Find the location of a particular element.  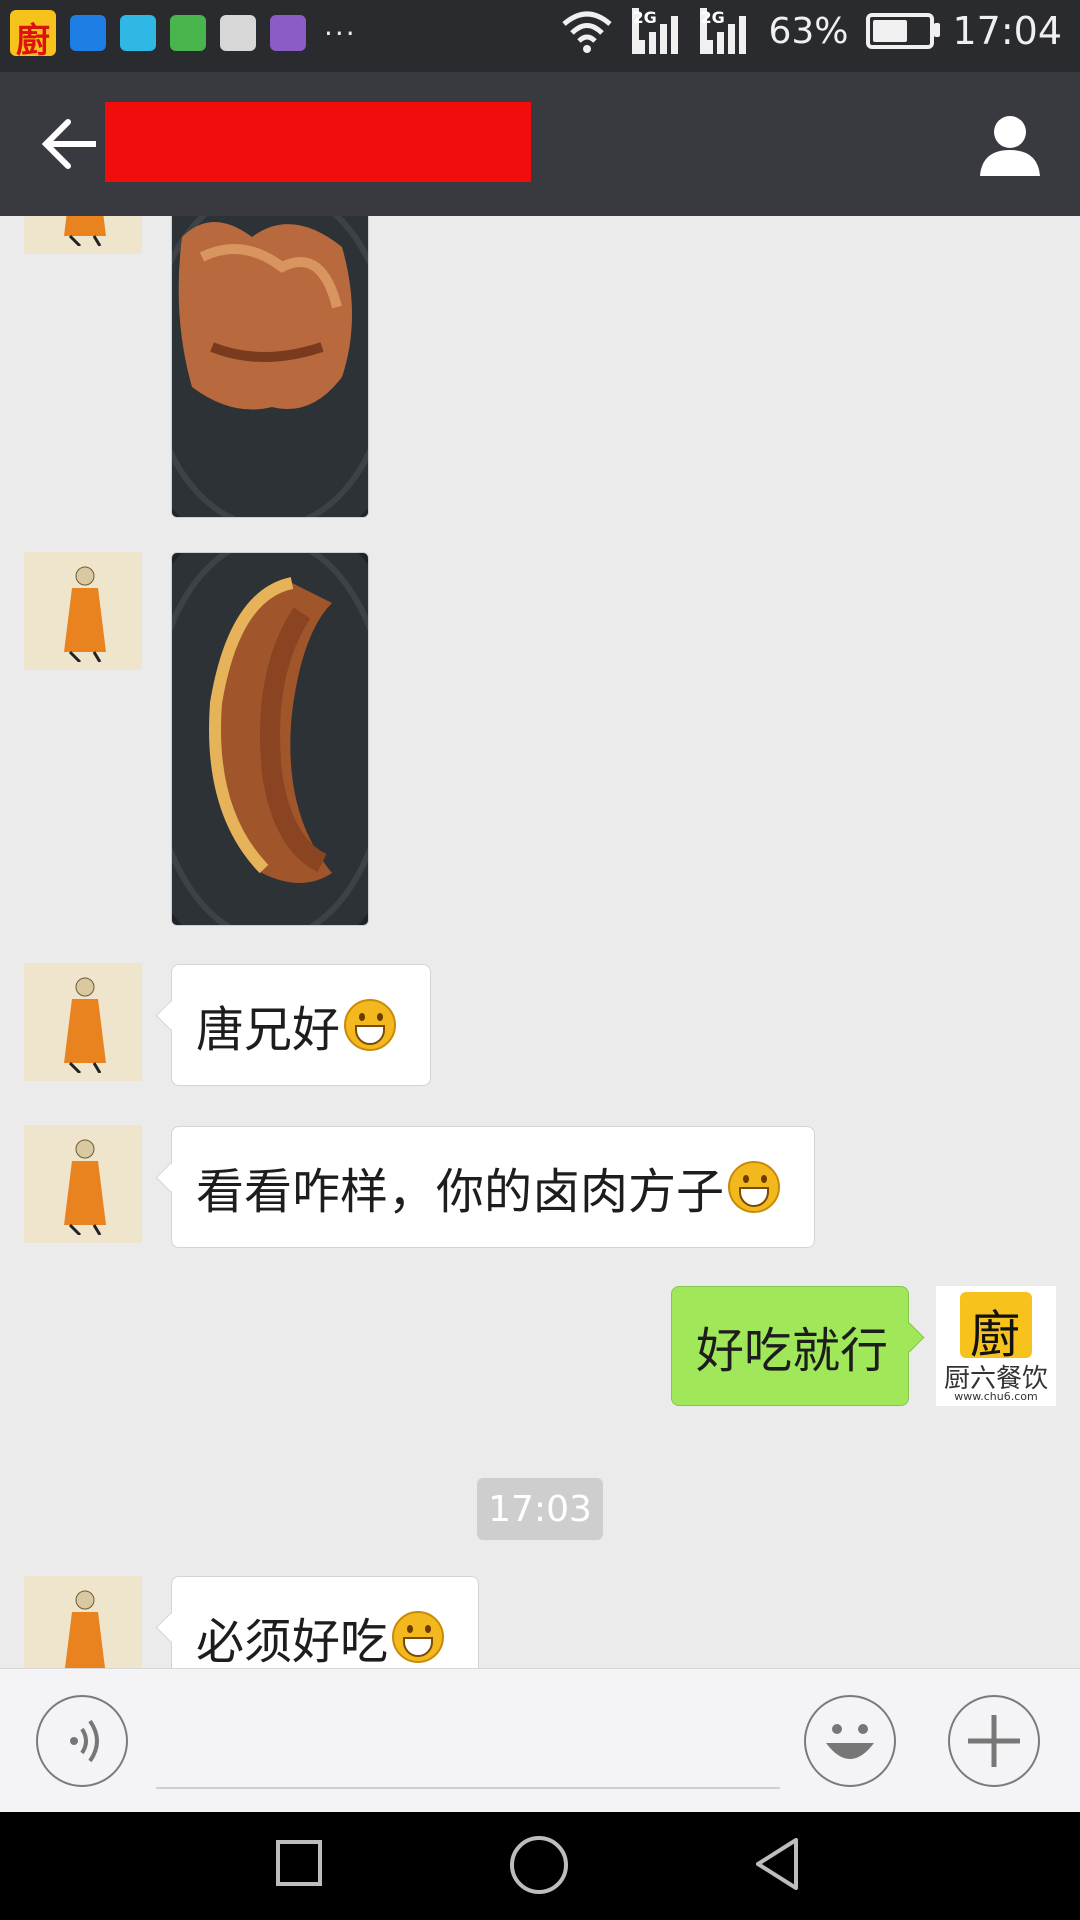

time-separator: 17:03 is located at coordinates (540, 1509).